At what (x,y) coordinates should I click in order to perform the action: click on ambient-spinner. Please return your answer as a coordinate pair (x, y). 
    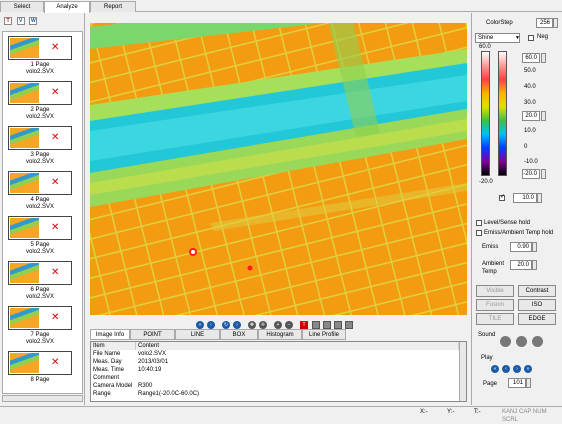
    Looking at the image, I should click on (534, 265).